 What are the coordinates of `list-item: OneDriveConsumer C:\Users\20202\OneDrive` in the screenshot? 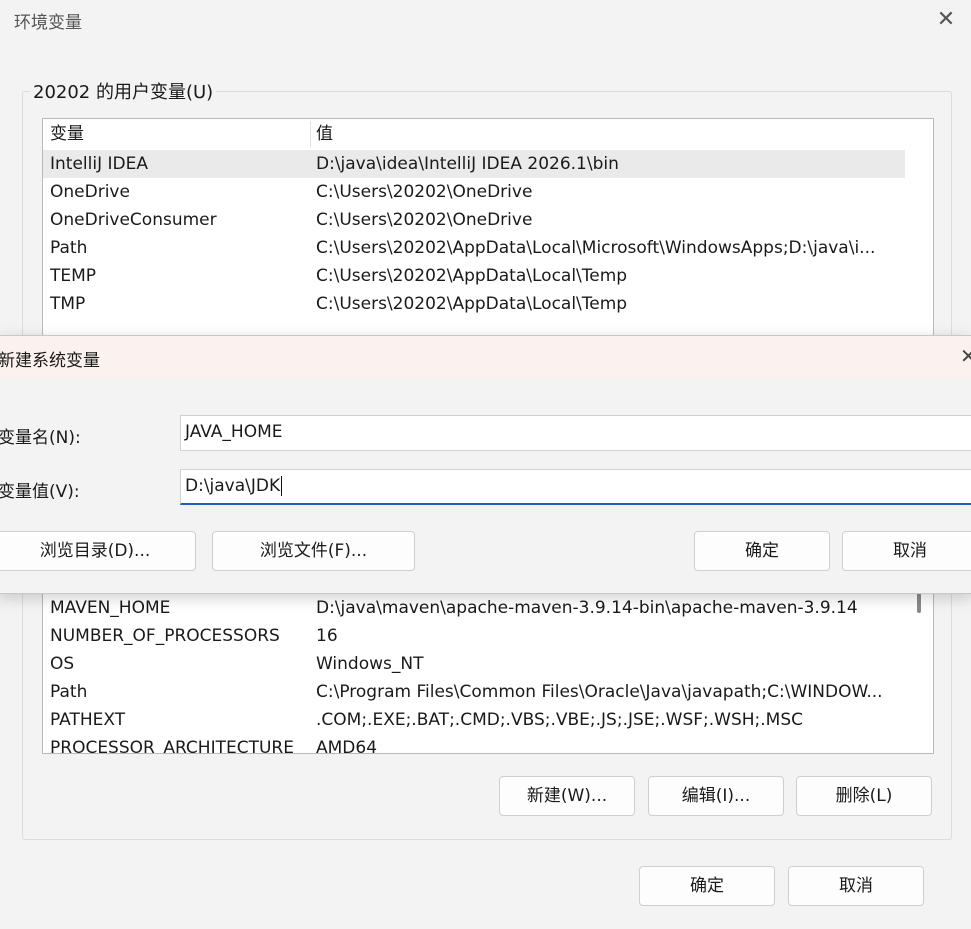 It's located at (474, 220).